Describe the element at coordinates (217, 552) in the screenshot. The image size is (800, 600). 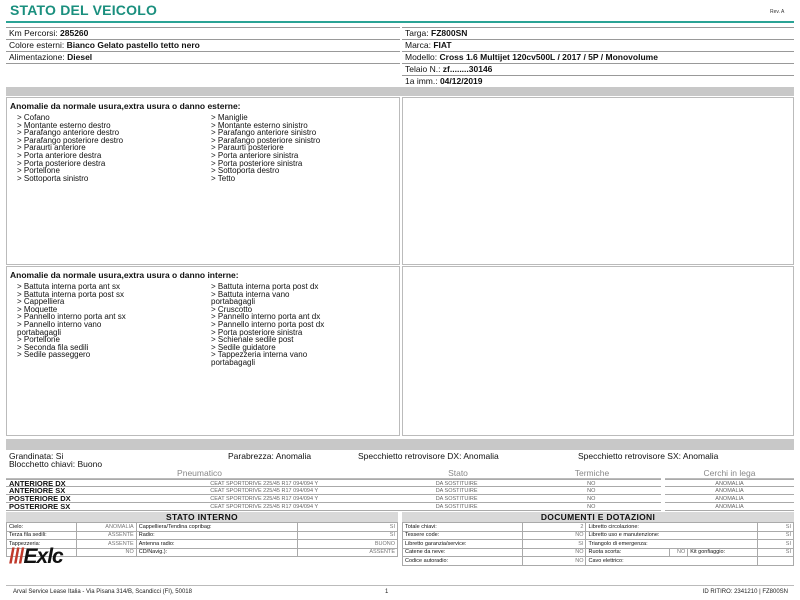
I see `cell-label: CD/Navig.):` at that location.